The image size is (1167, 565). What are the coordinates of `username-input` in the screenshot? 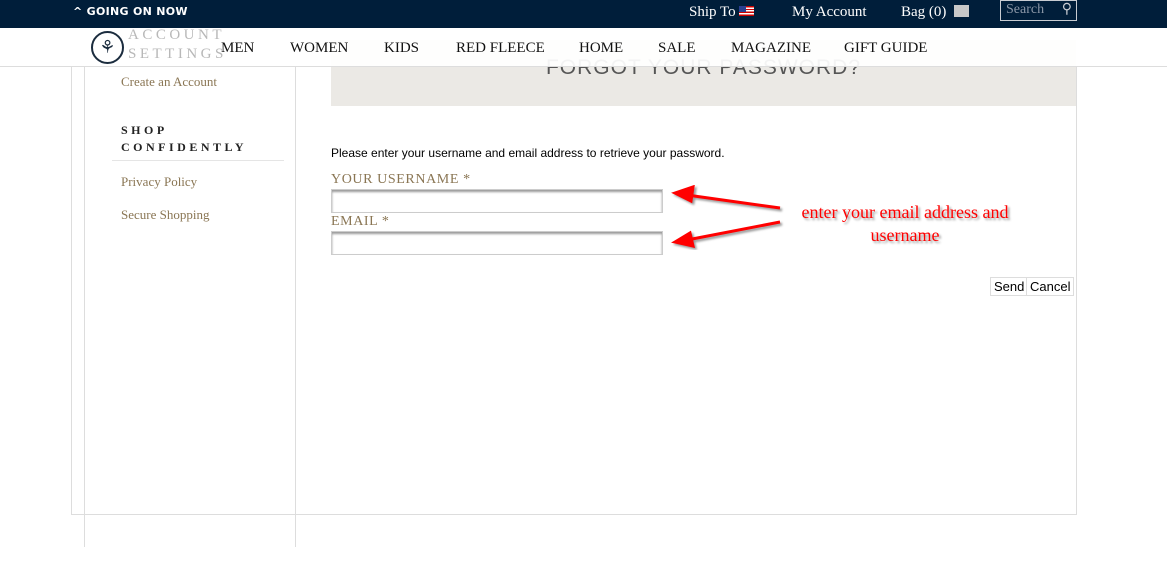 It's located at (497, 201).